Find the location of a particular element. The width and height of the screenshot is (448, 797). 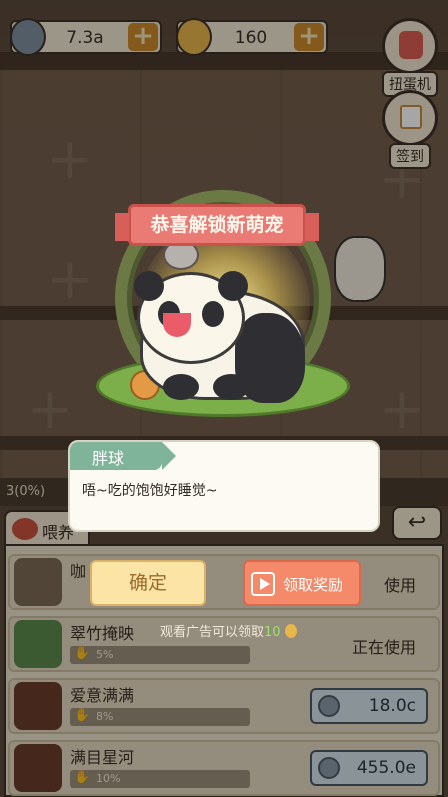

panda-pet is located at coordinates (191, 317).